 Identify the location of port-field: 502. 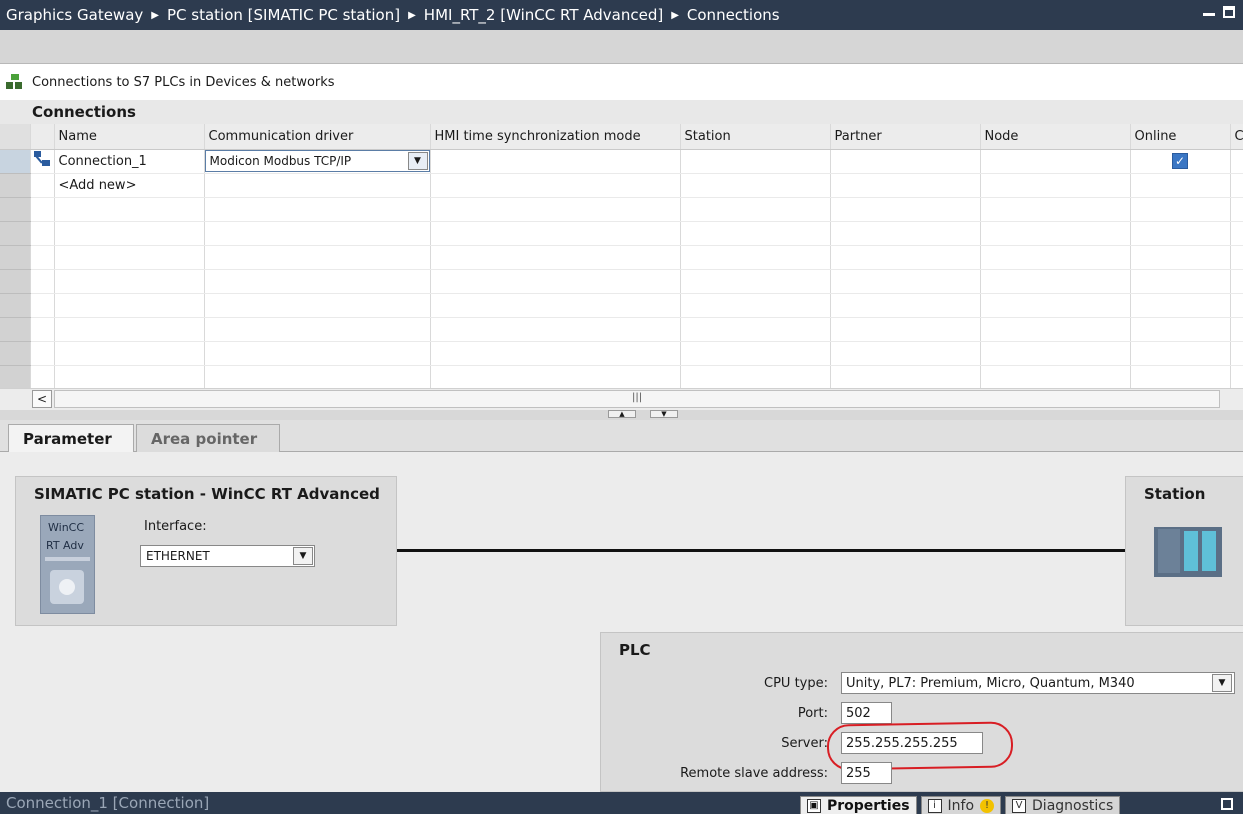
(866, 713).